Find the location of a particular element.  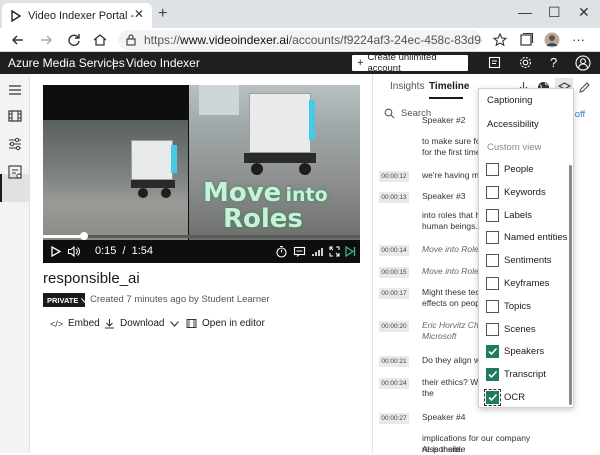

quality-bars-icon is located at coordinates (317, 251).